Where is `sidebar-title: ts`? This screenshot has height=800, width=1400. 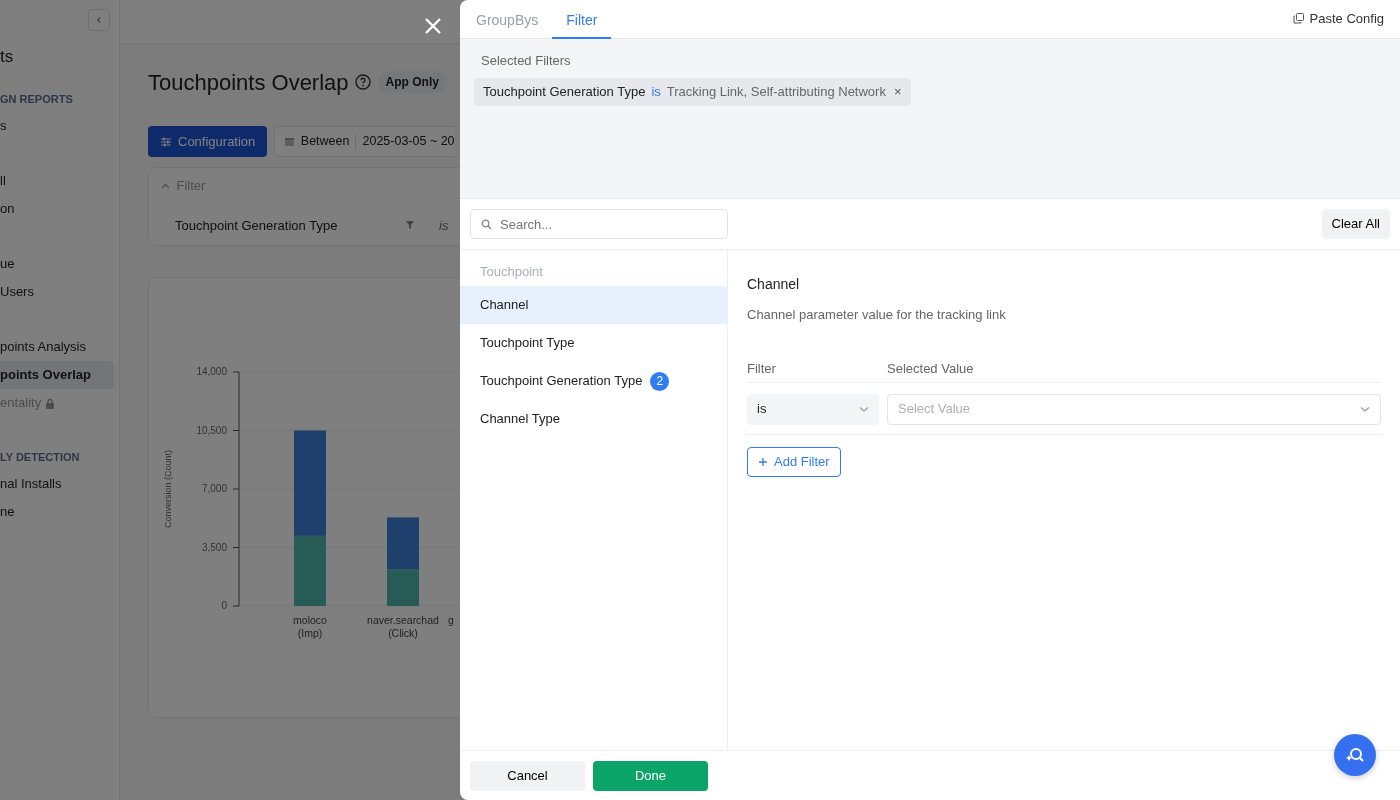
sidebar-title: ts is located at coordinates (7, 57).